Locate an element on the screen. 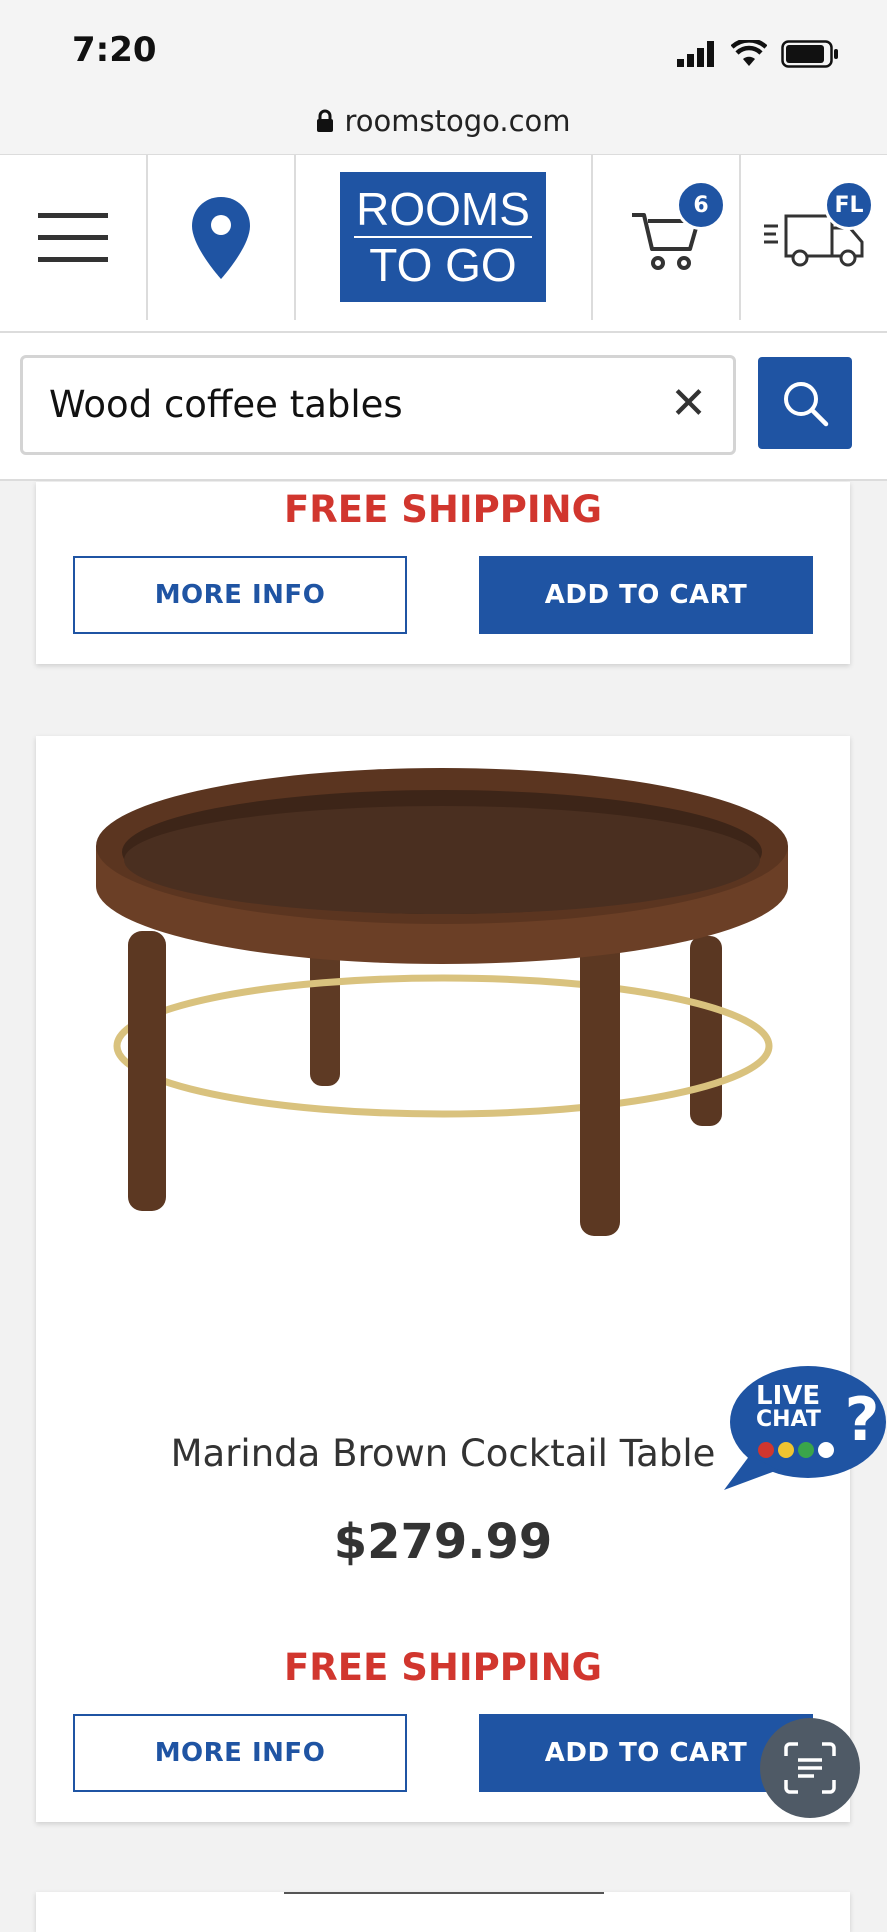  product-price: $279.99 is located at coordinates (443, 1542).